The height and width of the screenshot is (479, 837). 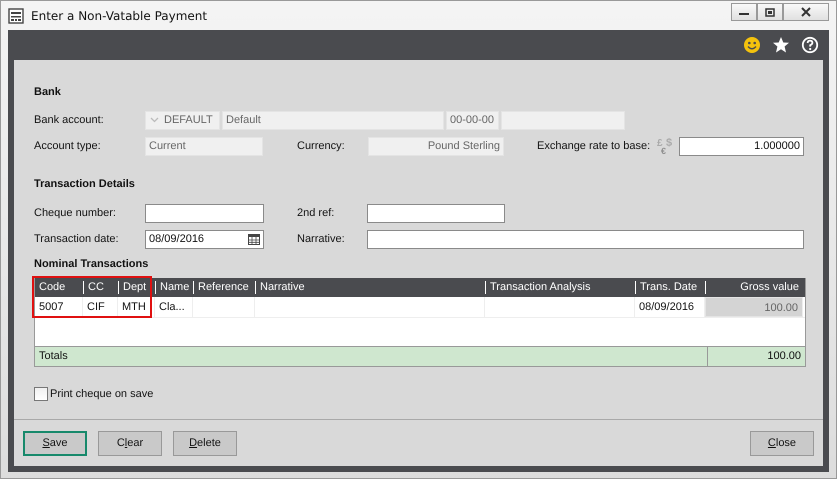 What do you see at coordinates (102, 394) in the screenshot?
I see `checkbox-label: Print cheque on save` at bounding box center [102, 394].